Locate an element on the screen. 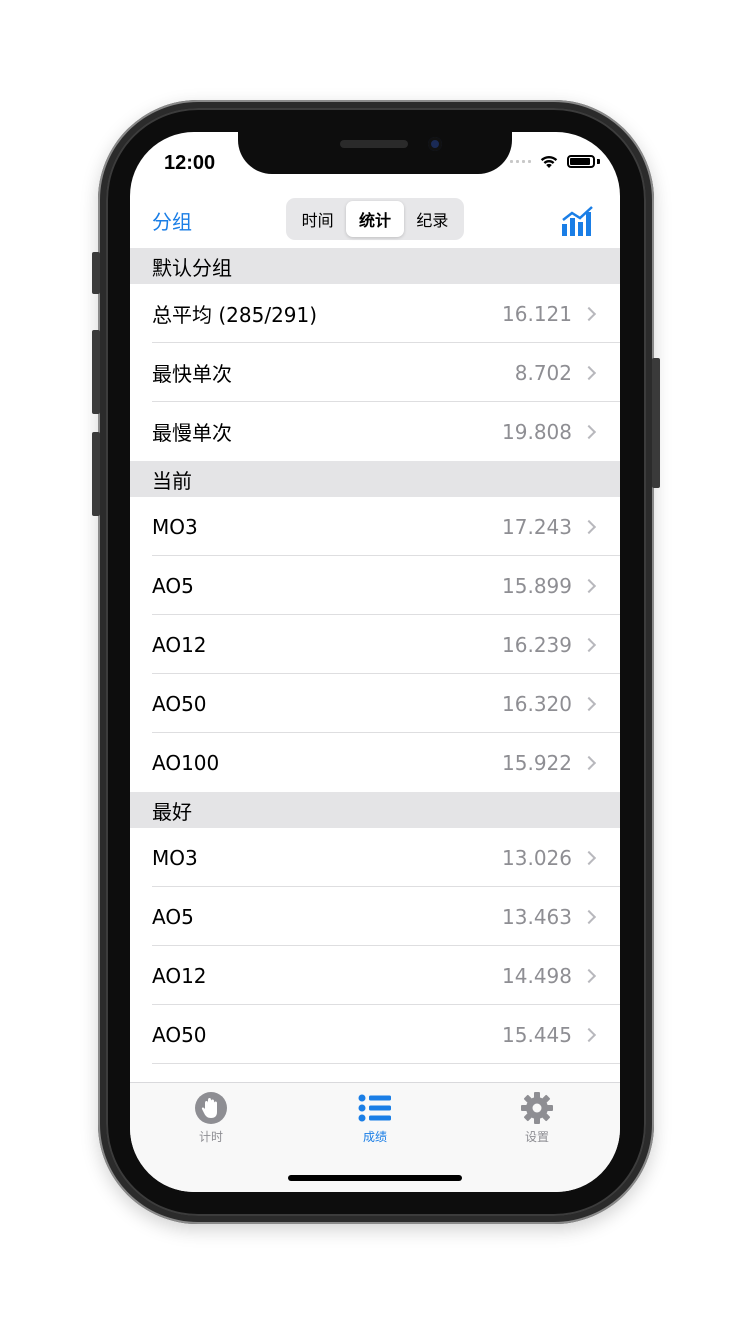 This screenshot has width=750, height=1334. stat-value: 16.239 is located at coordinates (537, 644).